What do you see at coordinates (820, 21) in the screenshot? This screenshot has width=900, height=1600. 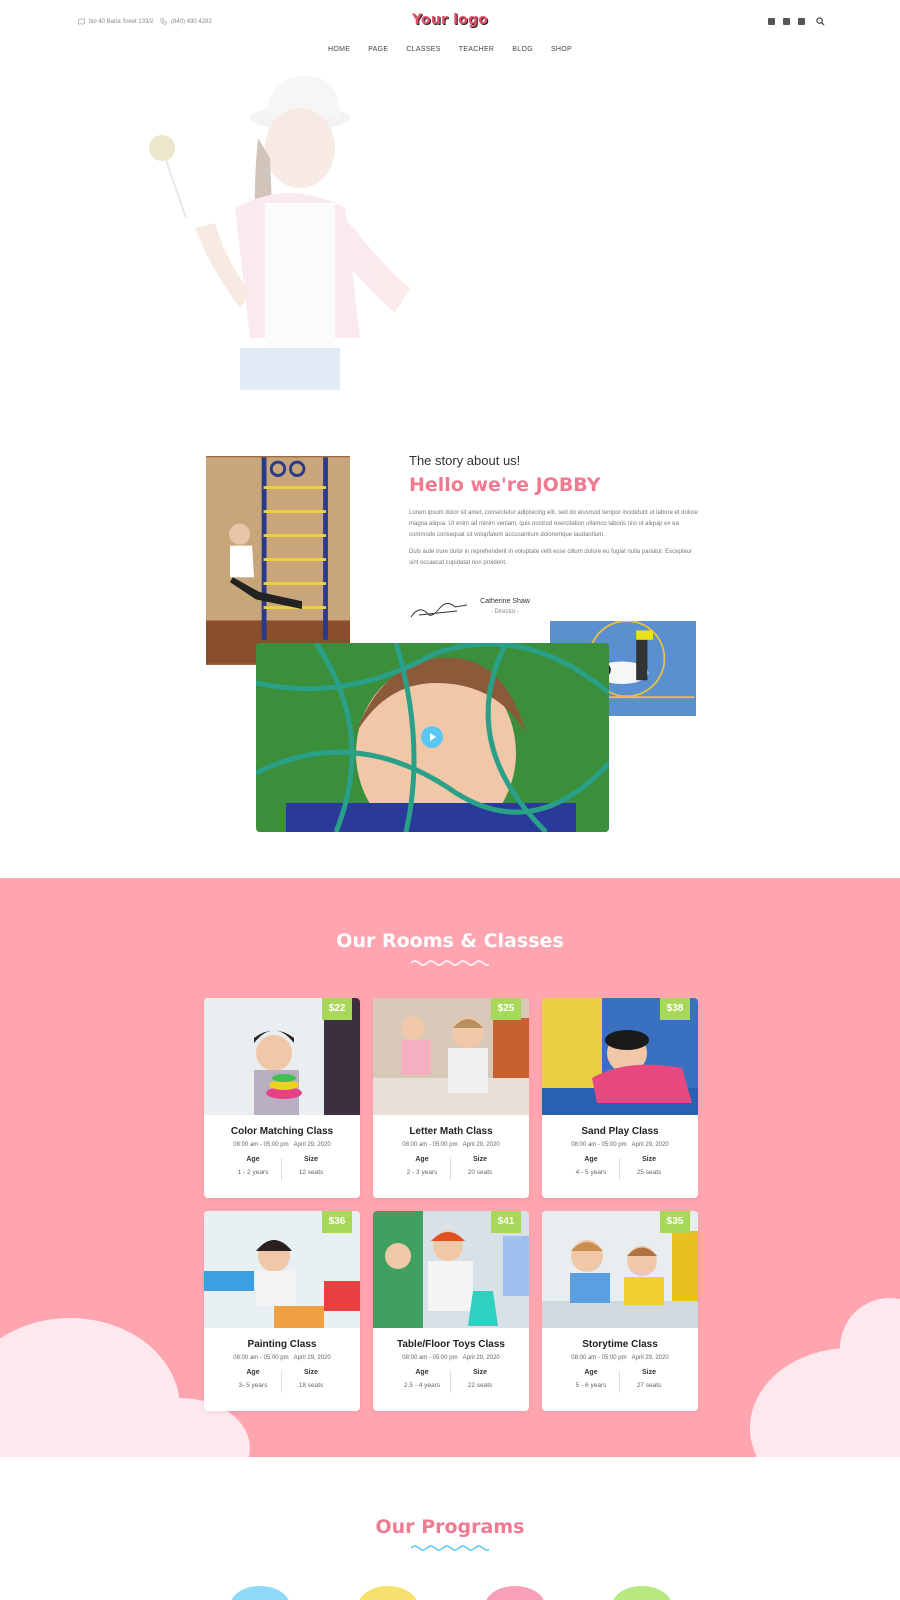 I see `search-icon` at bounding box center [820, 21].